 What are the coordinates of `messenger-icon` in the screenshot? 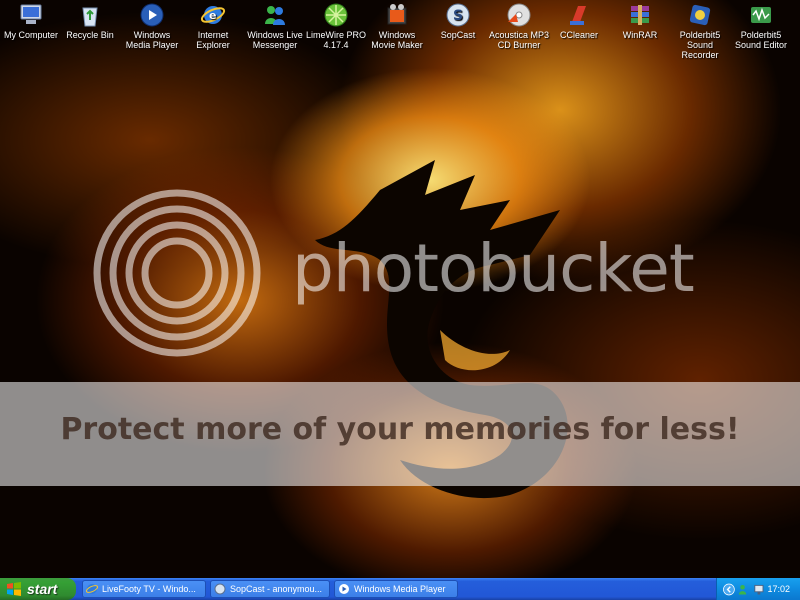 It's located at (275, 15).